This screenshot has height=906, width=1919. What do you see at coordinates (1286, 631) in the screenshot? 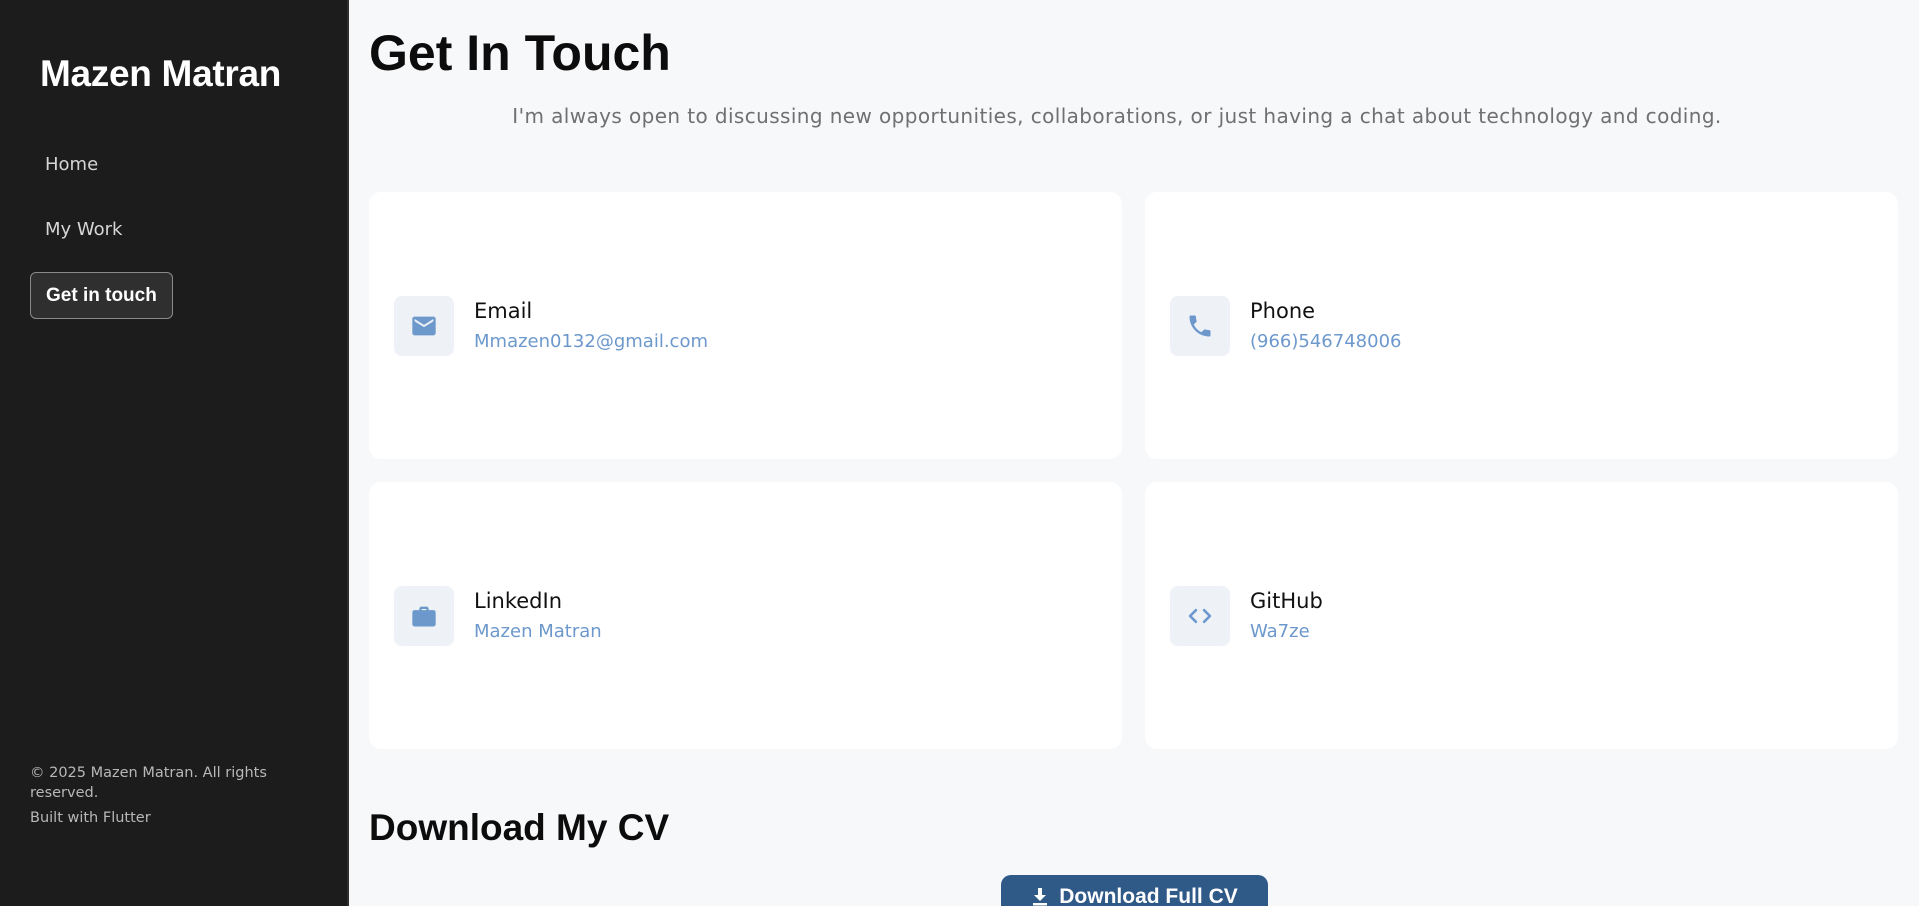
I see `contact-value-github: Wa7ze` at bounding box center [1286, 631].